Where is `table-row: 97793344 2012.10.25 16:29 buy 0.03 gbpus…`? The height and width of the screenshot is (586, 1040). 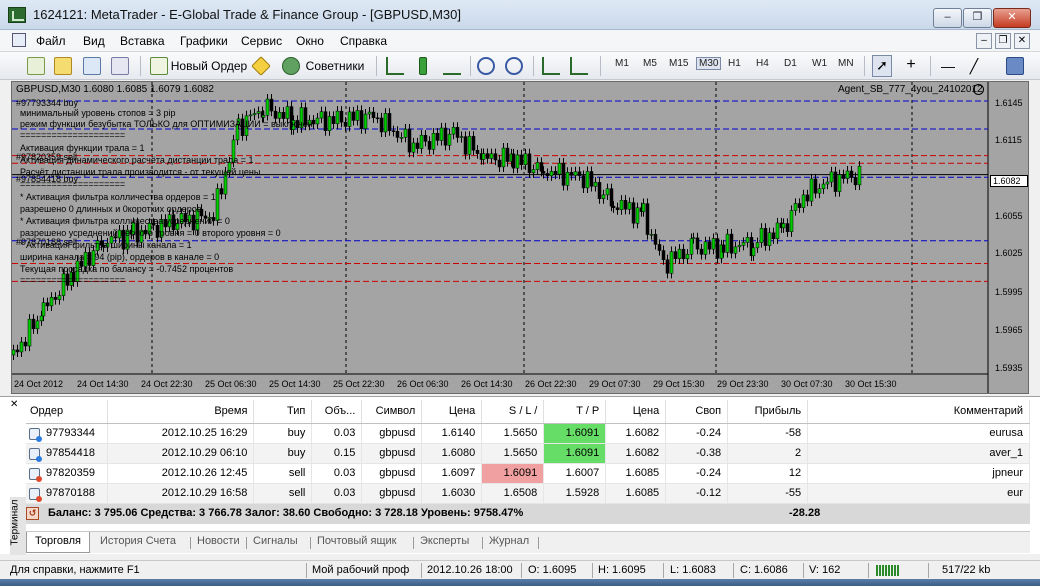
table-row: 97793344 2012.10.25 16:29 buy 0.03 gbpus… is located at coordinates (528, 433).